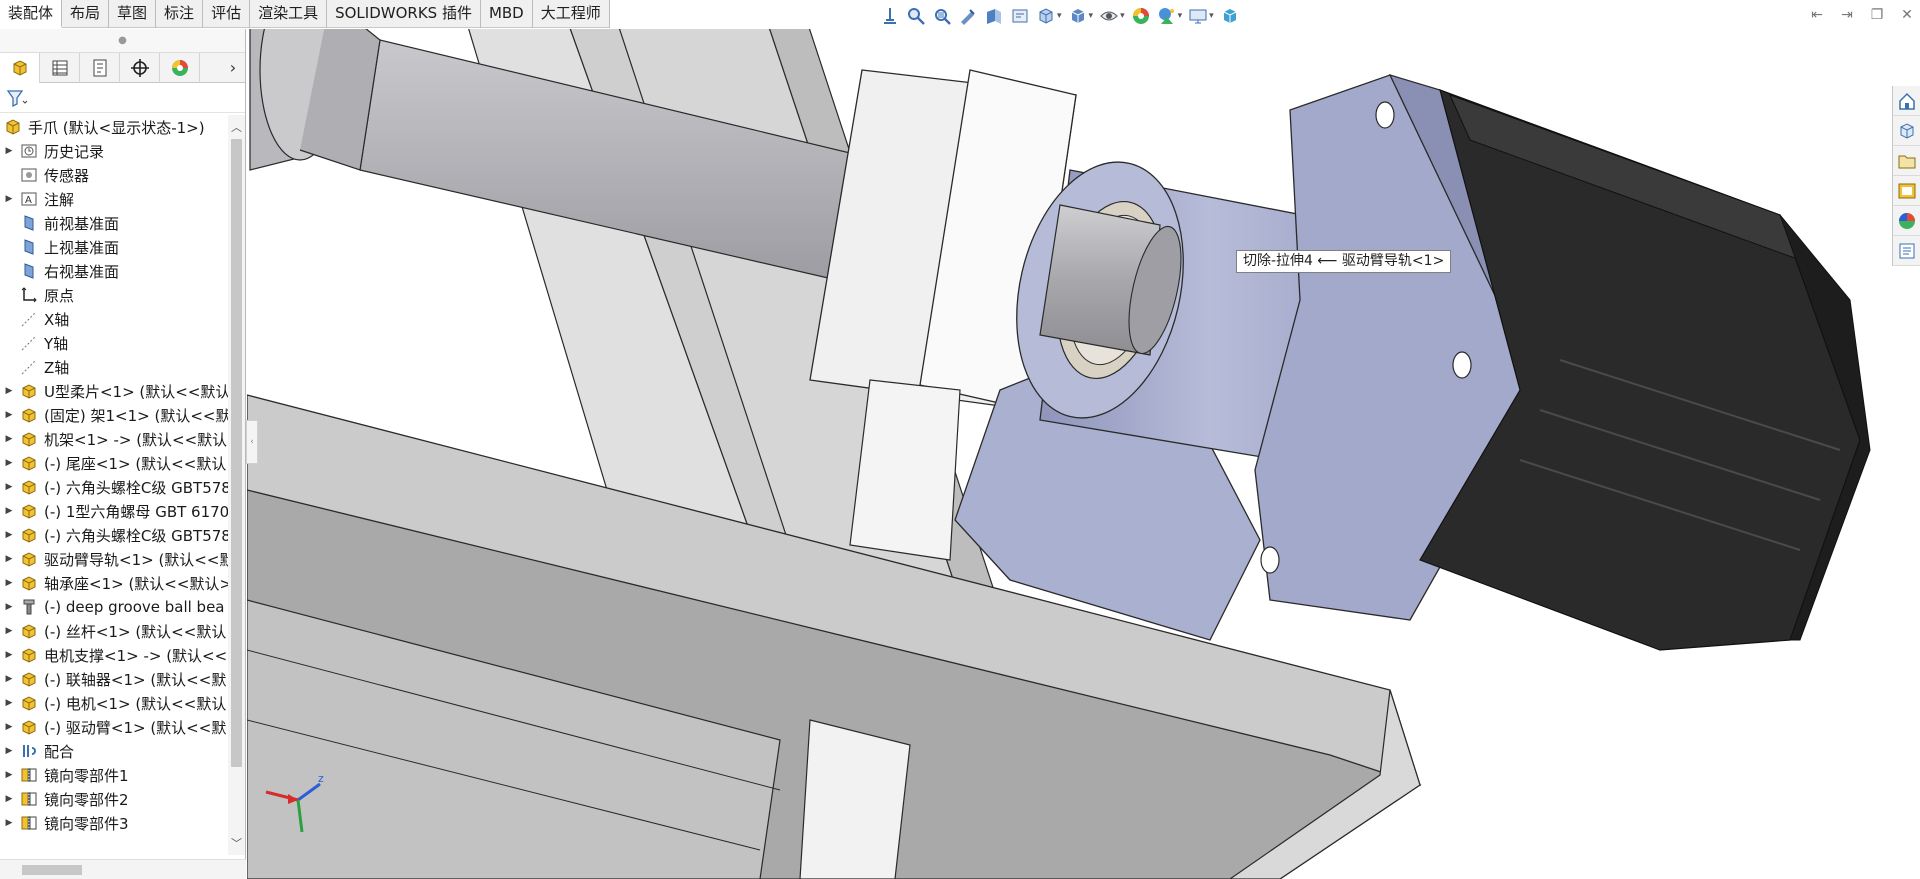 The width and height of the screenshot is (1920, 879). I want to click on tab-markup: 标注, so click(180, 14).